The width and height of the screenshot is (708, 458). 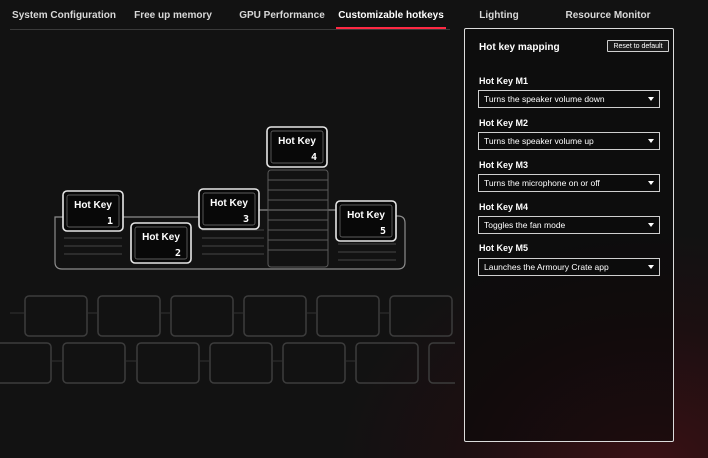 I want to click on hotkey-1: Hot Key 1, so click(x=93, y=211).